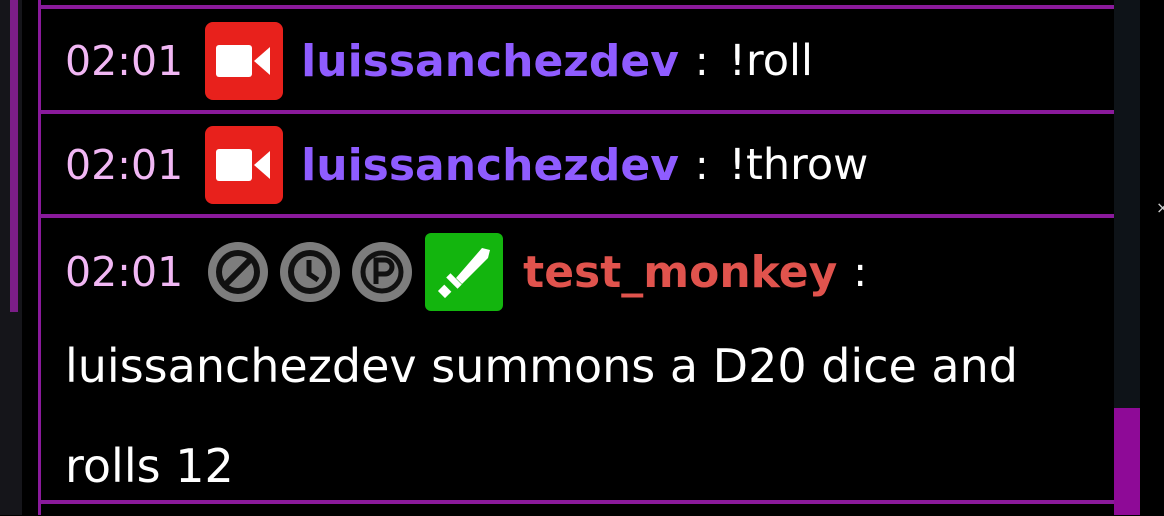 Image resolution: width=1164 pixels, height=516 pixels. I want to click on clock-icon, so click(310, 272).